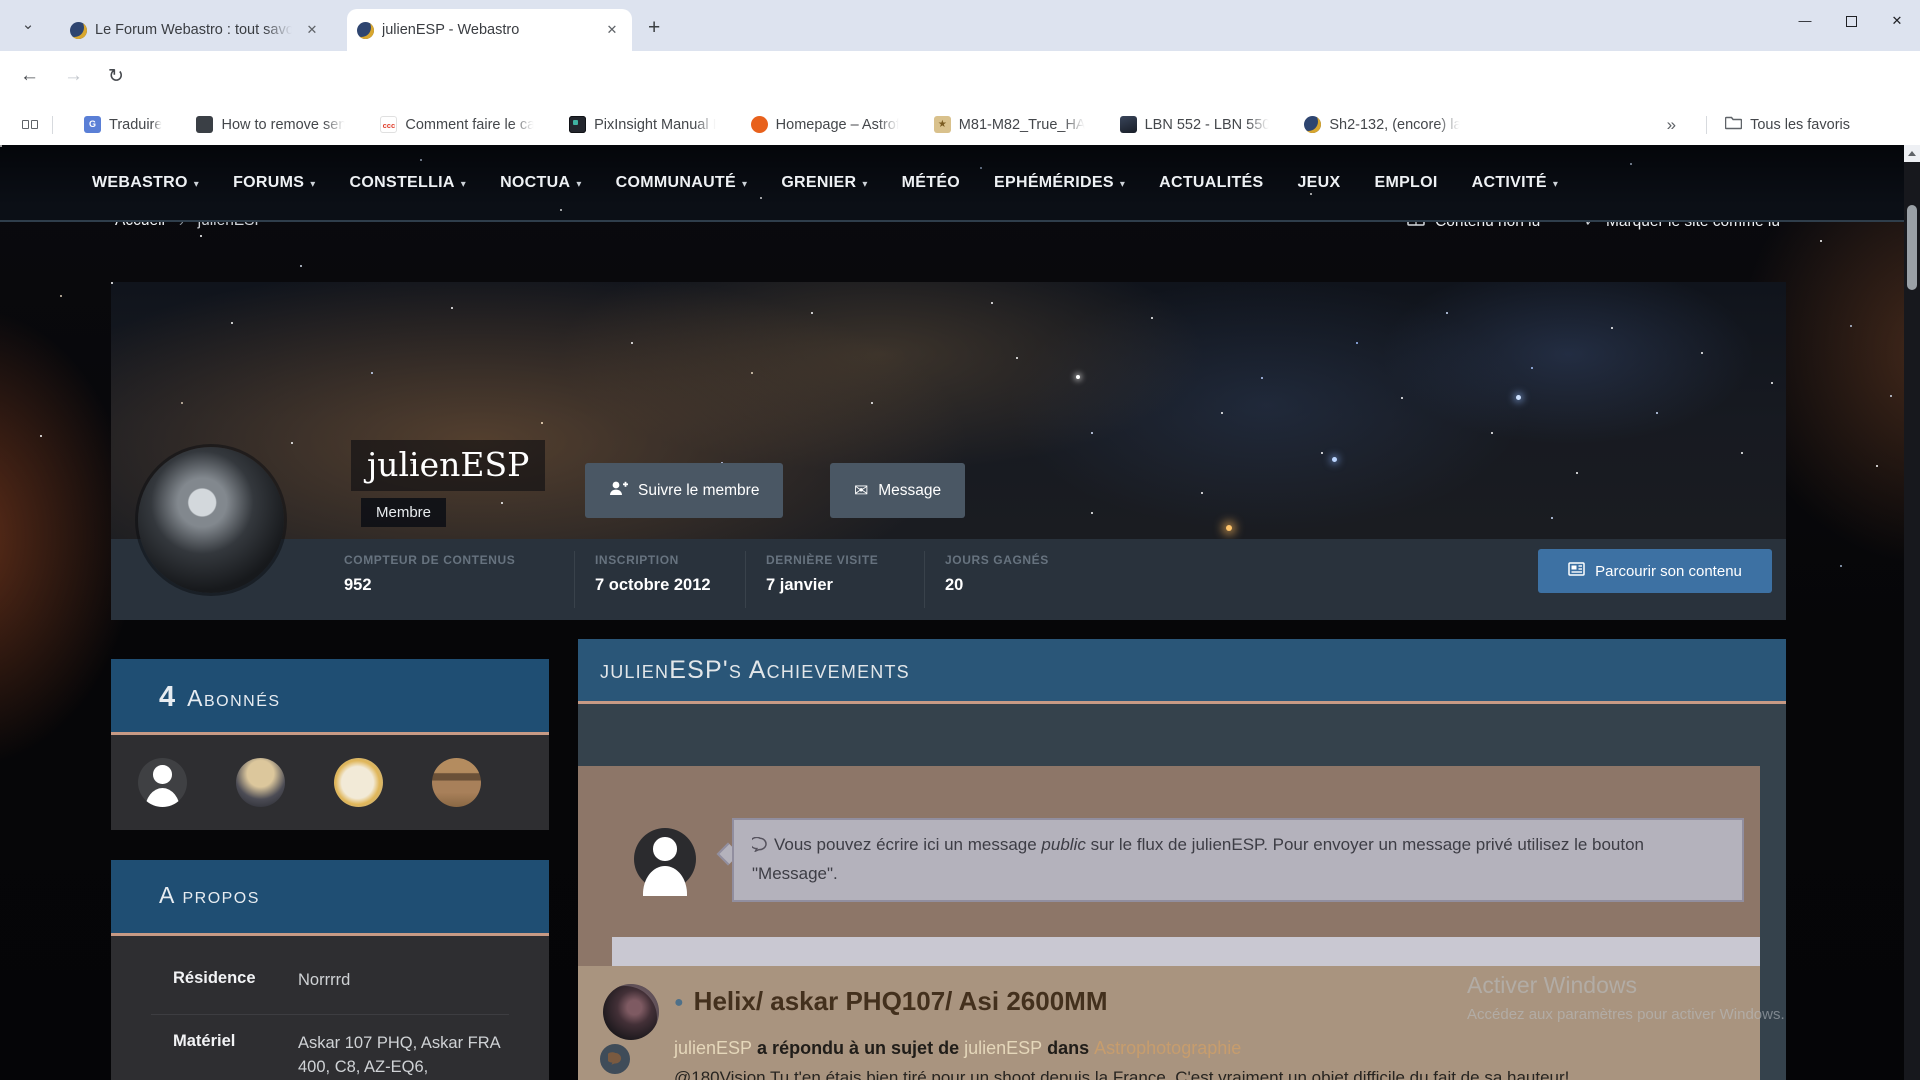 The width and height of the screenshot is (1920, 1080). I want to click on bookmarks-overflow-chevron: », so click(1671, 125).